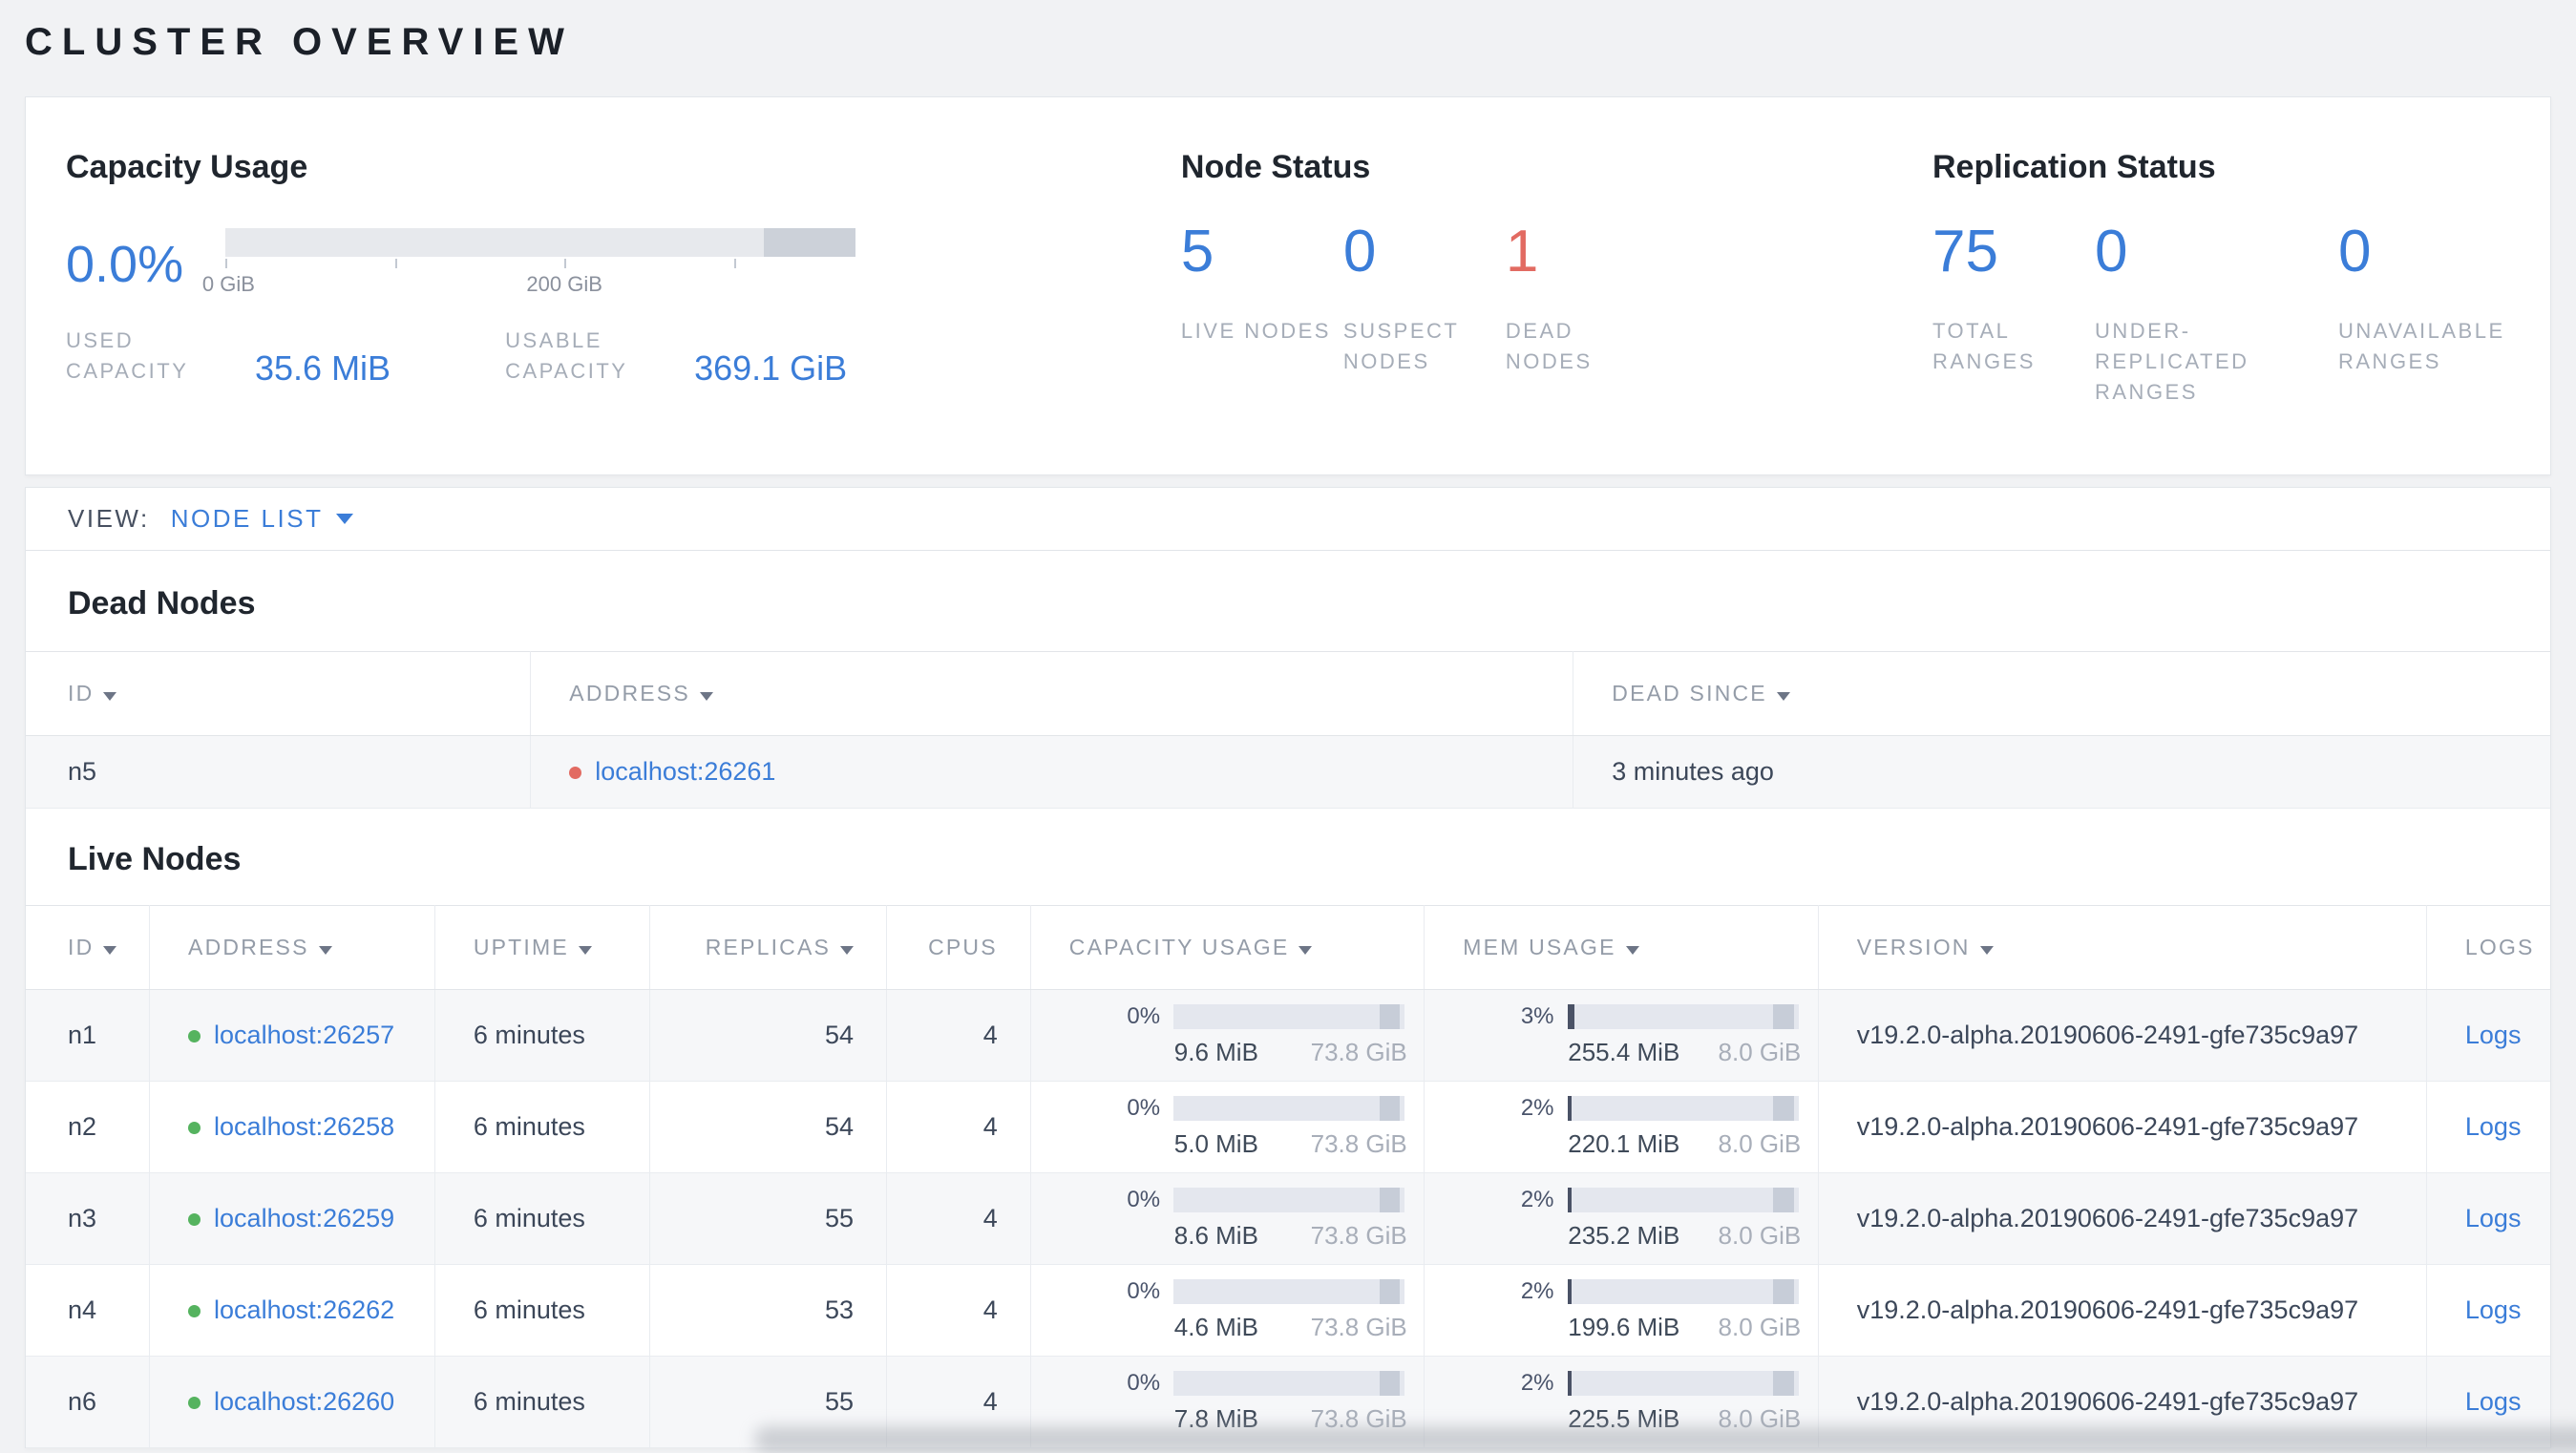  I want to click on node-address-link: localhost:26258, so click(304, 1126).